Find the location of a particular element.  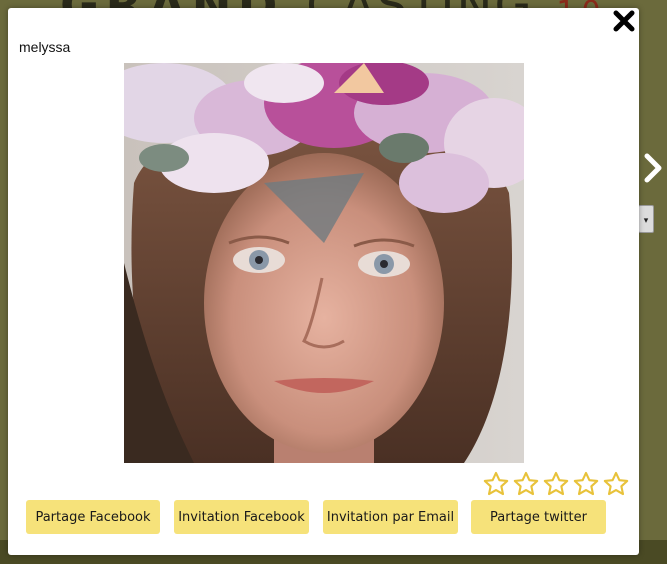

rating-stars is located at coordinates (556, 484).